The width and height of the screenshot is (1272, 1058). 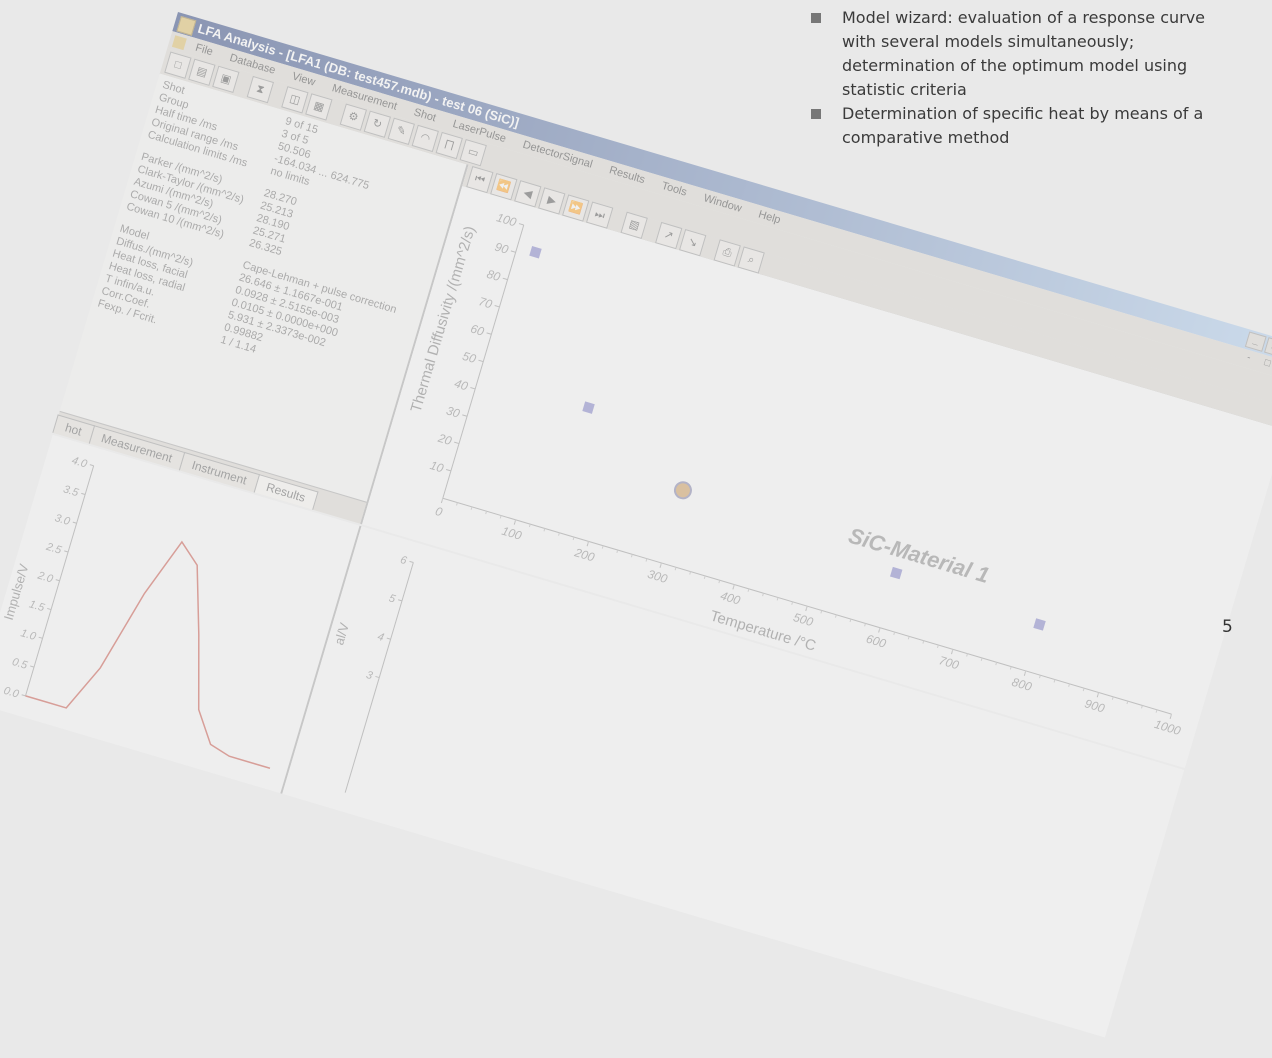 What do you see at coordinates (179, 43) in the screenshot?
I see `document-icon` at bounding box center [179, 43].